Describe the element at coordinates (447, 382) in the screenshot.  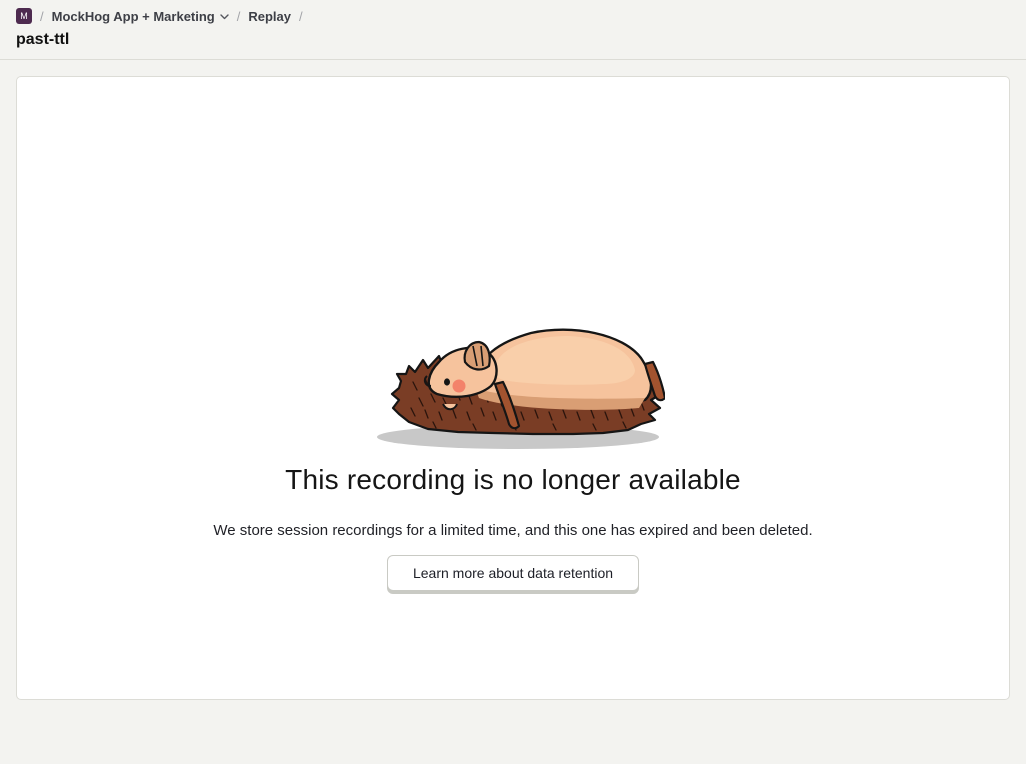
I see `hedgehog-eye` at that location.